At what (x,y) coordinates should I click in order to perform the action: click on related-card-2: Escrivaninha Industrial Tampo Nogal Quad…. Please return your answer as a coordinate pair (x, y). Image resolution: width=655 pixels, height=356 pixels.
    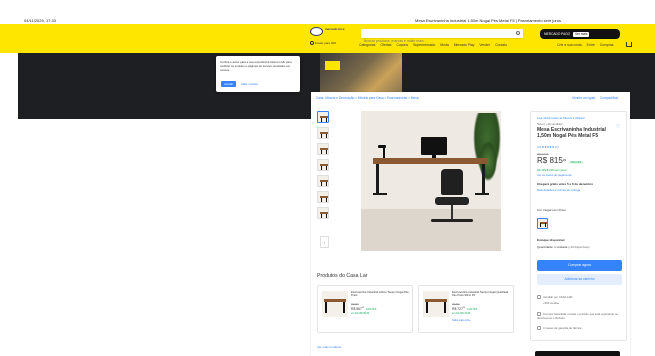
    Looking at the image, I should click on (466, 309).